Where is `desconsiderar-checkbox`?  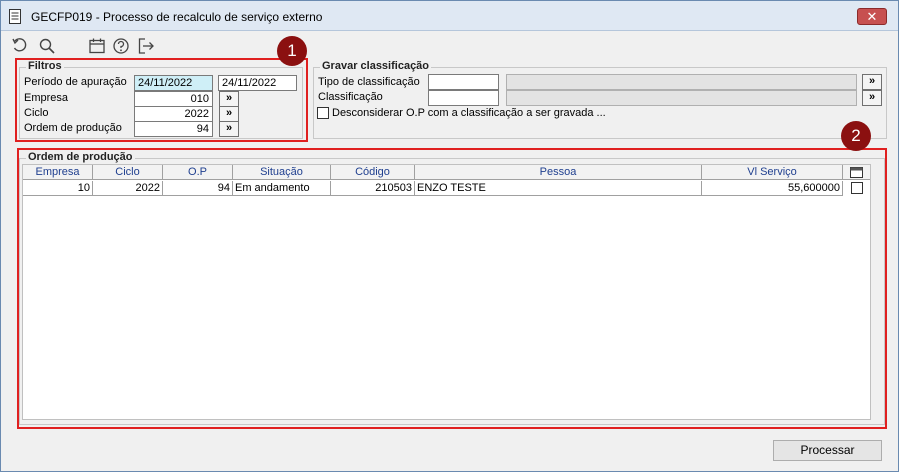
desconsiderar-checkbox is located at coordinates (323, 113).